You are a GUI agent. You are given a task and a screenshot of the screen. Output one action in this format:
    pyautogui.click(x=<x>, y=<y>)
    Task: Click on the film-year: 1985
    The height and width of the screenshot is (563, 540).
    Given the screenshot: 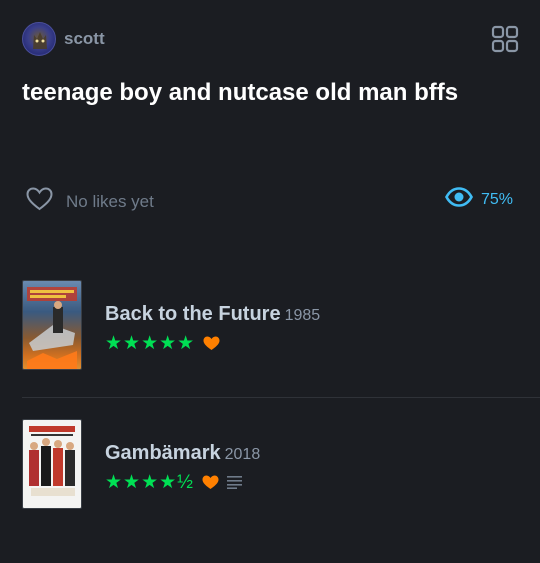 What is the action you would take?
    pyautogui.click(x=303, y=315)
    